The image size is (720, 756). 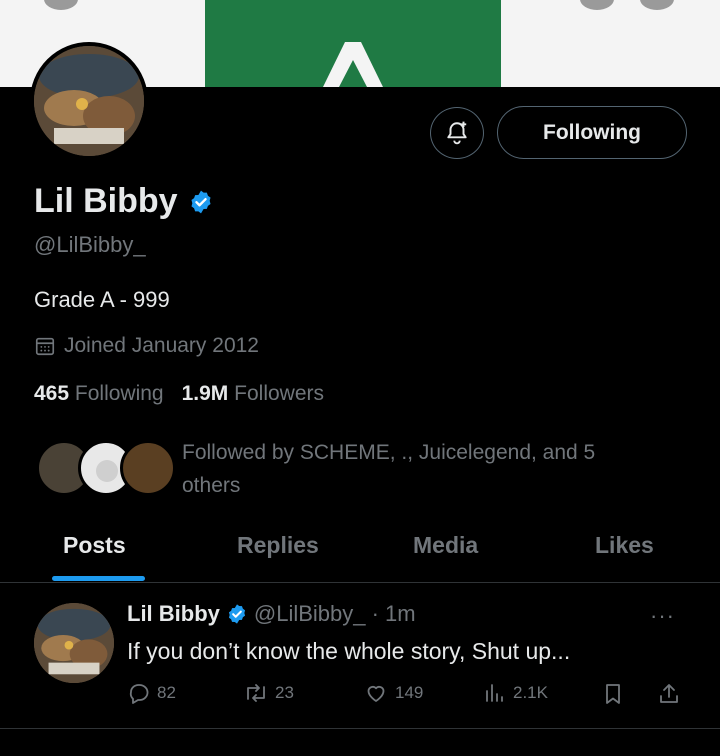 I want to click on joined-date: Joined January 2012, so click(x=161, y=345).